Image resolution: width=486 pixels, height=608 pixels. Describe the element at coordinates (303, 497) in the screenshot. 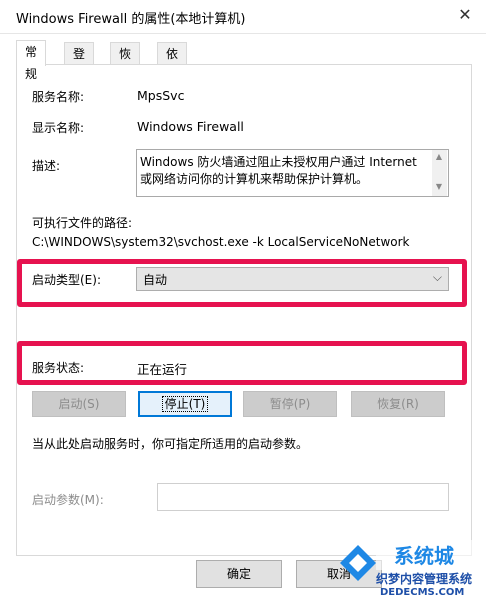

I see `start-params-input` at that location.